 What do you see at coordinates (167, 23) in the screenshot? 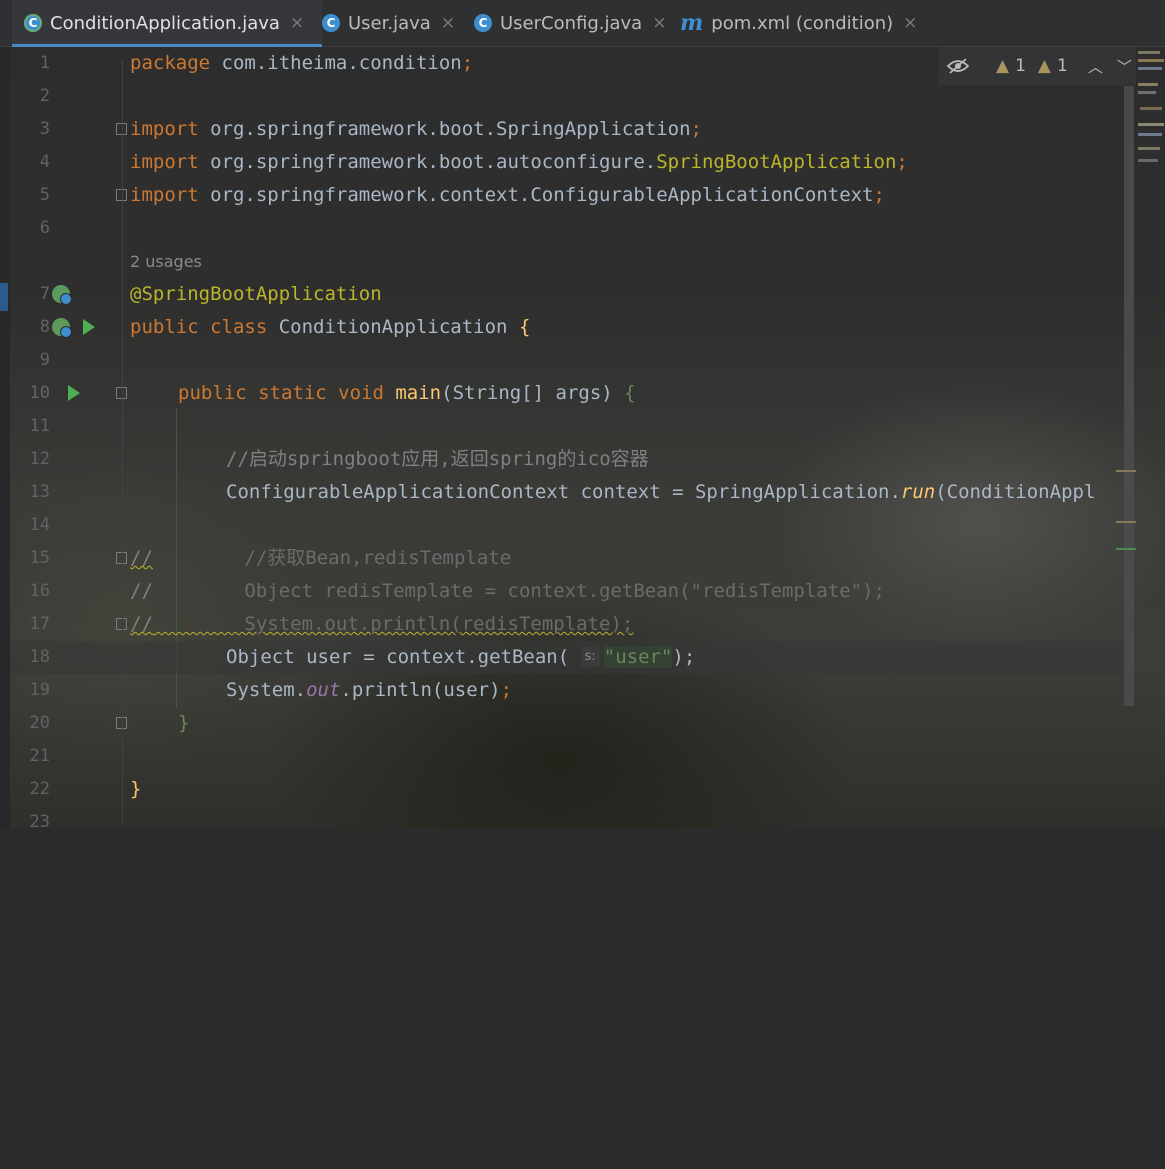
I see `tab-condition-application: C ConditionApplication.java ×` at bounding box center [167, 23].